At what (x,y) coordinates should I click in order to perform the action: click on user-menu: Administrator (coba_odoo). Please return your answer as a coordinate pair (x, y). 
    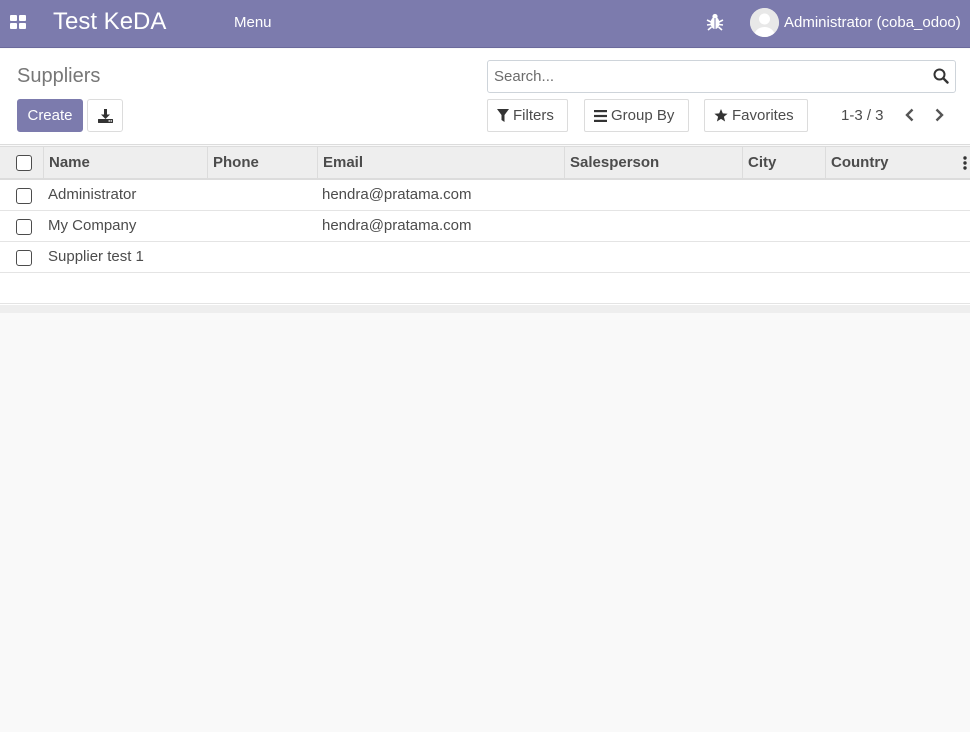
    Looking at the image, I should click on (855, 22).